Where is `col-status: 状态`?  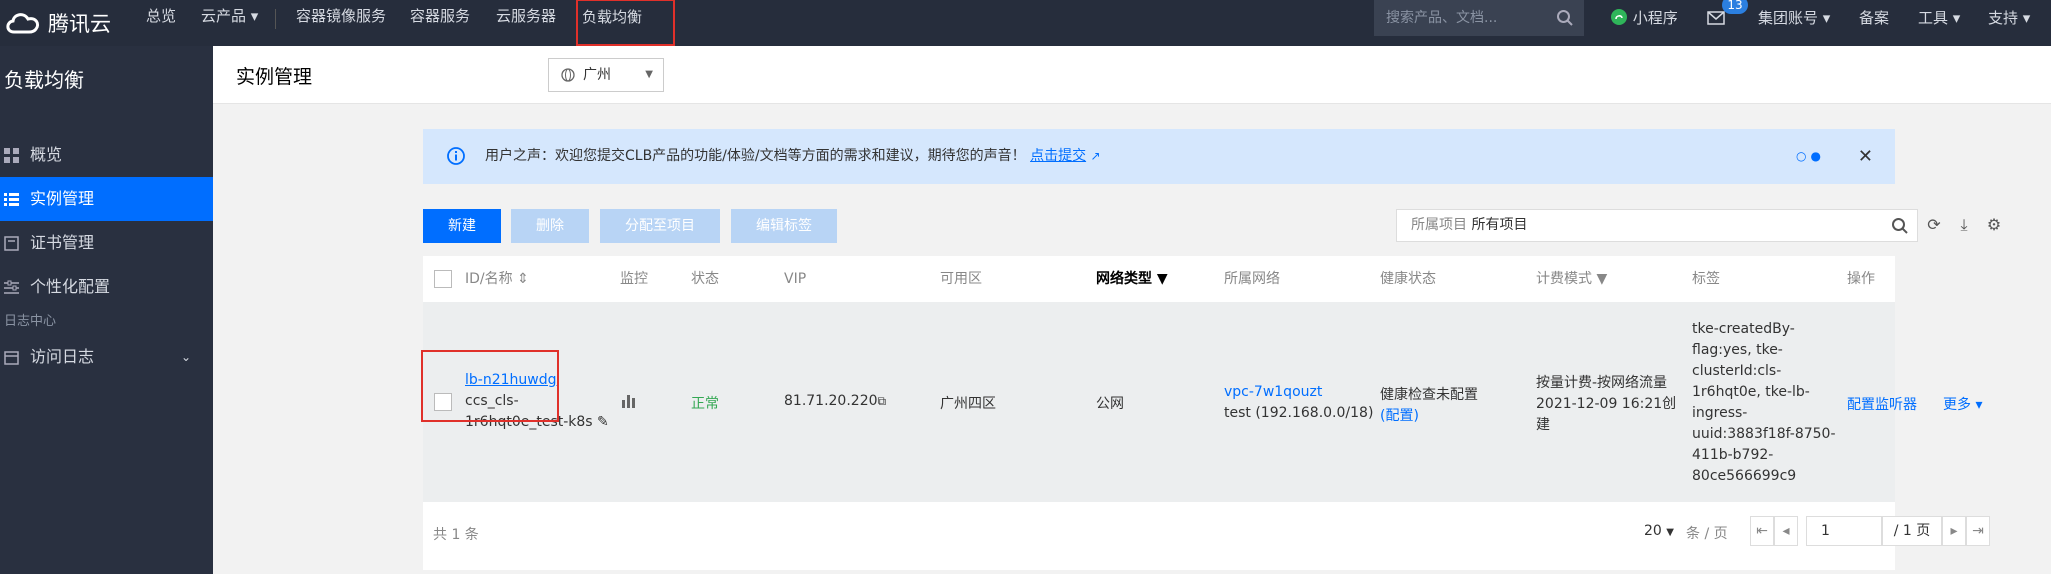
col-status: 状态 is located at coordinates (705, 279).